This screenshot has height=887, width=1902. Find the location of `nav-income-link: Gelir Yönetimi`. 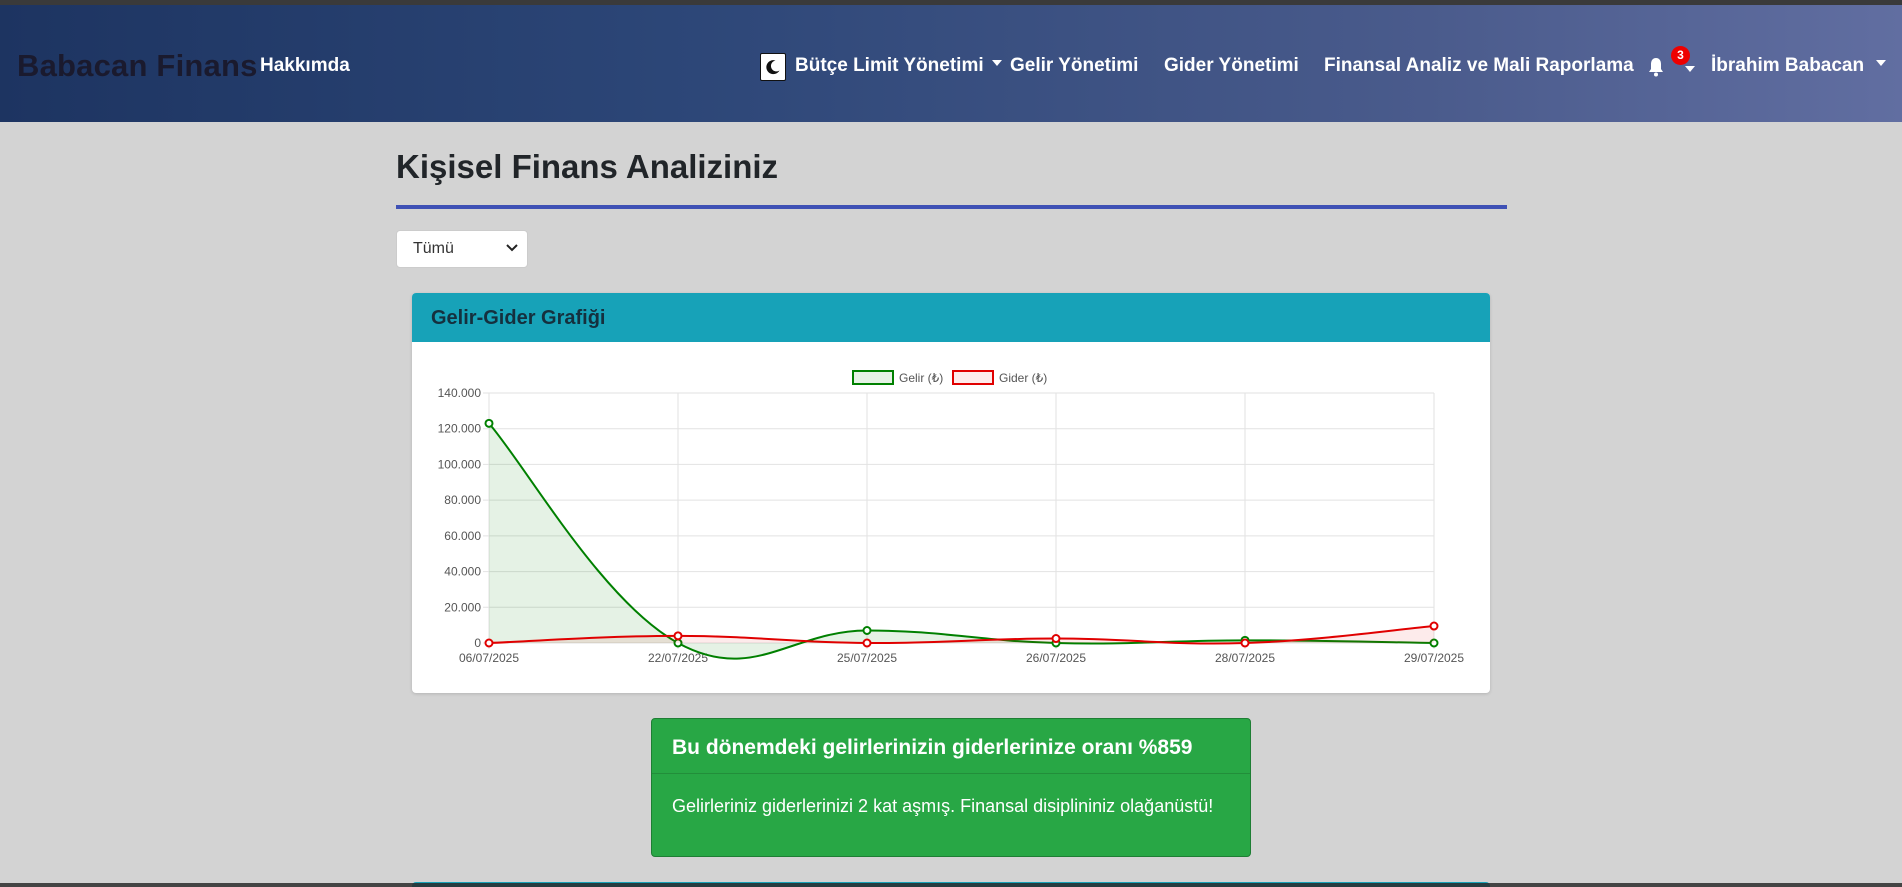

nav-income-link: Gelir Yönetimi is located at coordinates (1074, 66).